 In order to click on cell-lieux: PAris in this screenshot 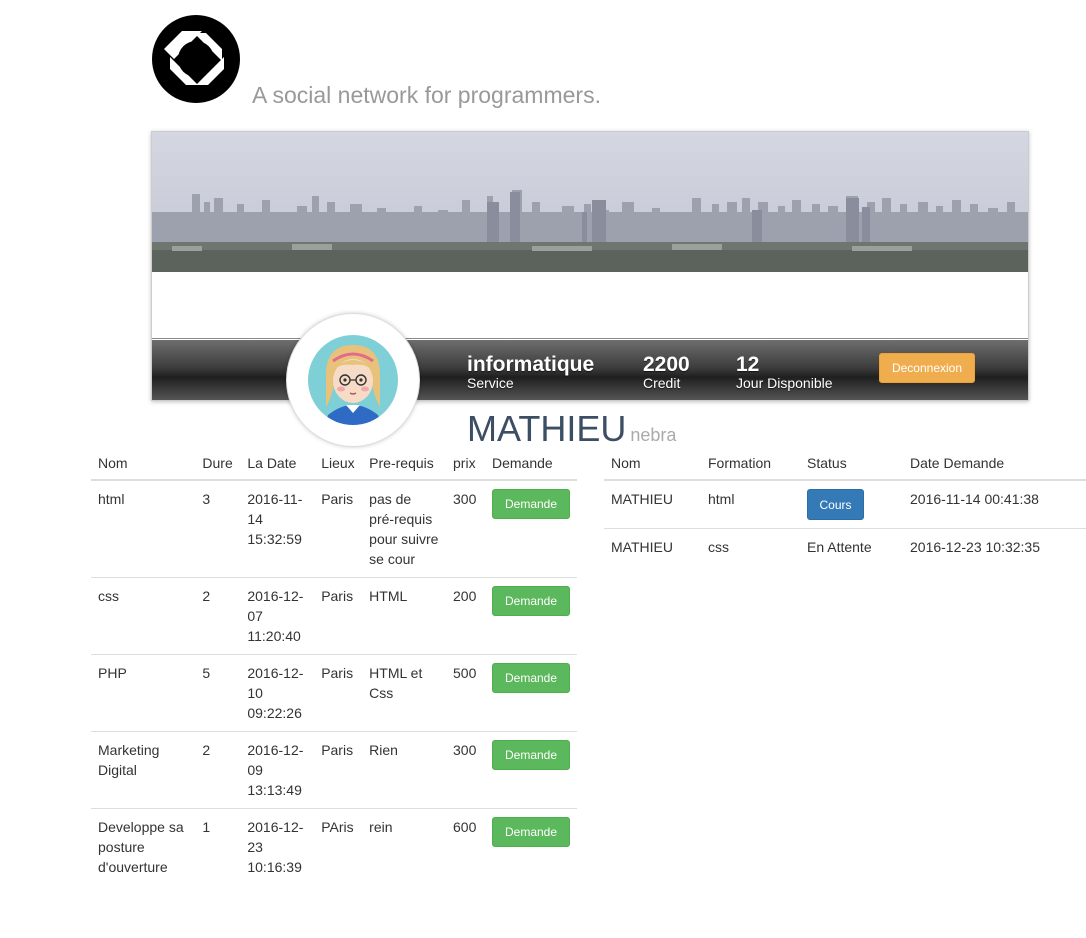, I will do `click(338, 846)`.